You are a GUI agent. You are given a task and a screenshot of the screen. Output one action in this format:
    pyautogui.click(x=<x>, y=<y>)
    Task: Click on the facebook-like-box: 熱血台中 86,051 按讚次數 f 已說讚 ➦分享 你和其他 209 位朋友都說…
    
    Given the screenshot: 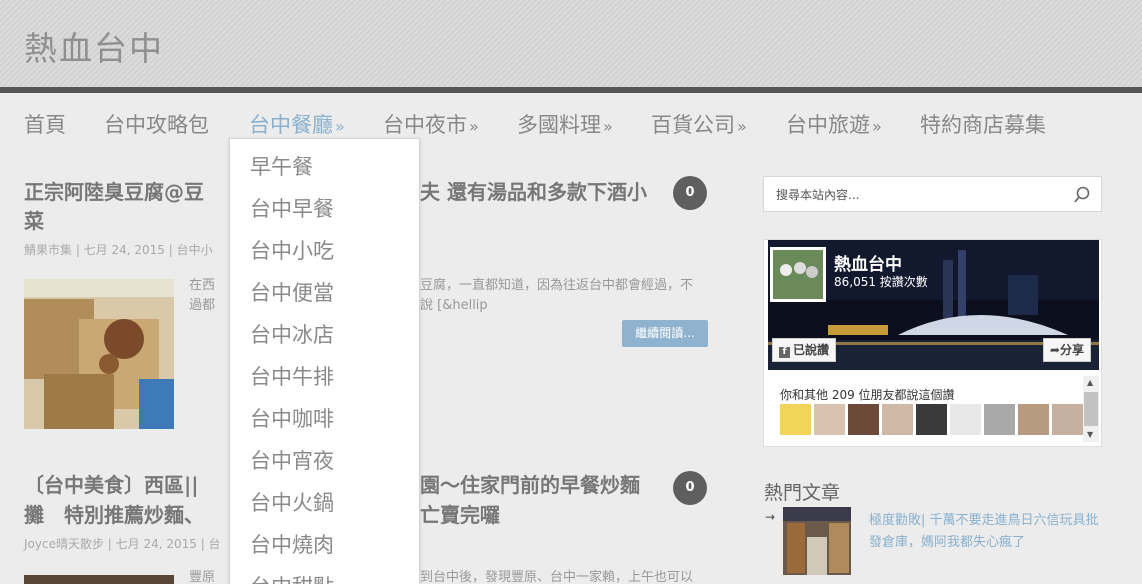 What is the action you would take?
    pyautogui.click(x=932, y=343)
    